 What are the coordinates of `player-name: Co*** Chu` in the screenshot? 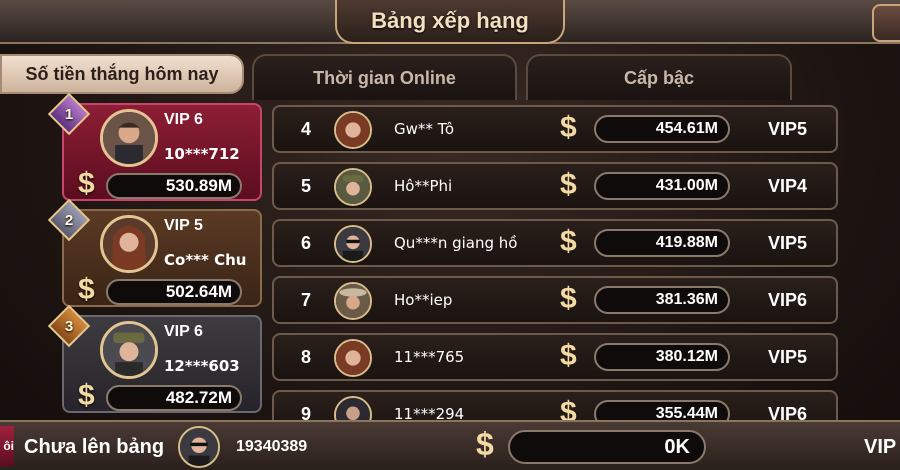 It's located at (205, 260).